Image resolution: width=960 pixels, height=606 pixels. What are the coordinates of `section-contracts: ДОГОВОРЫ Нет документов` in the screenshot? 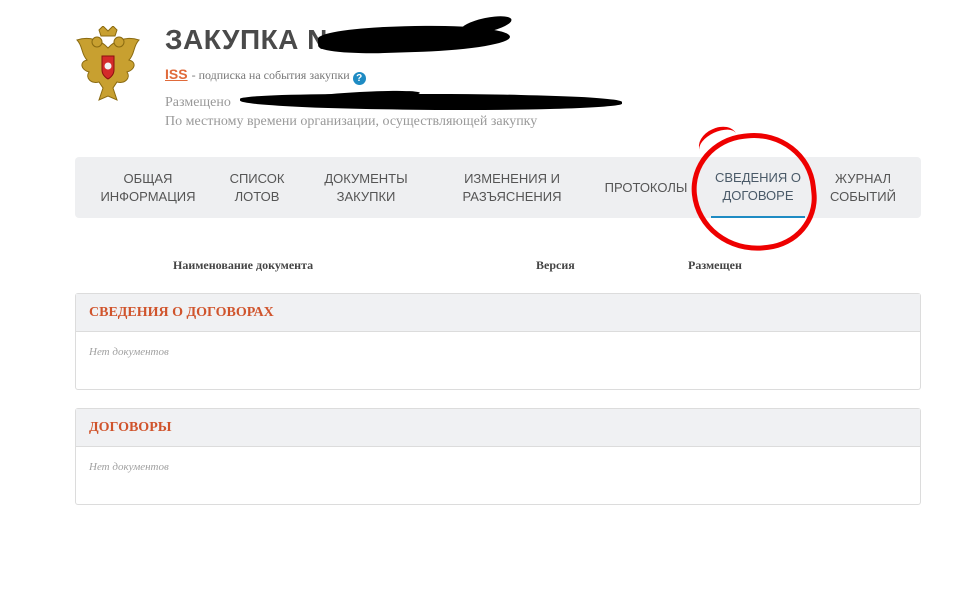 It's located at (498, 456).